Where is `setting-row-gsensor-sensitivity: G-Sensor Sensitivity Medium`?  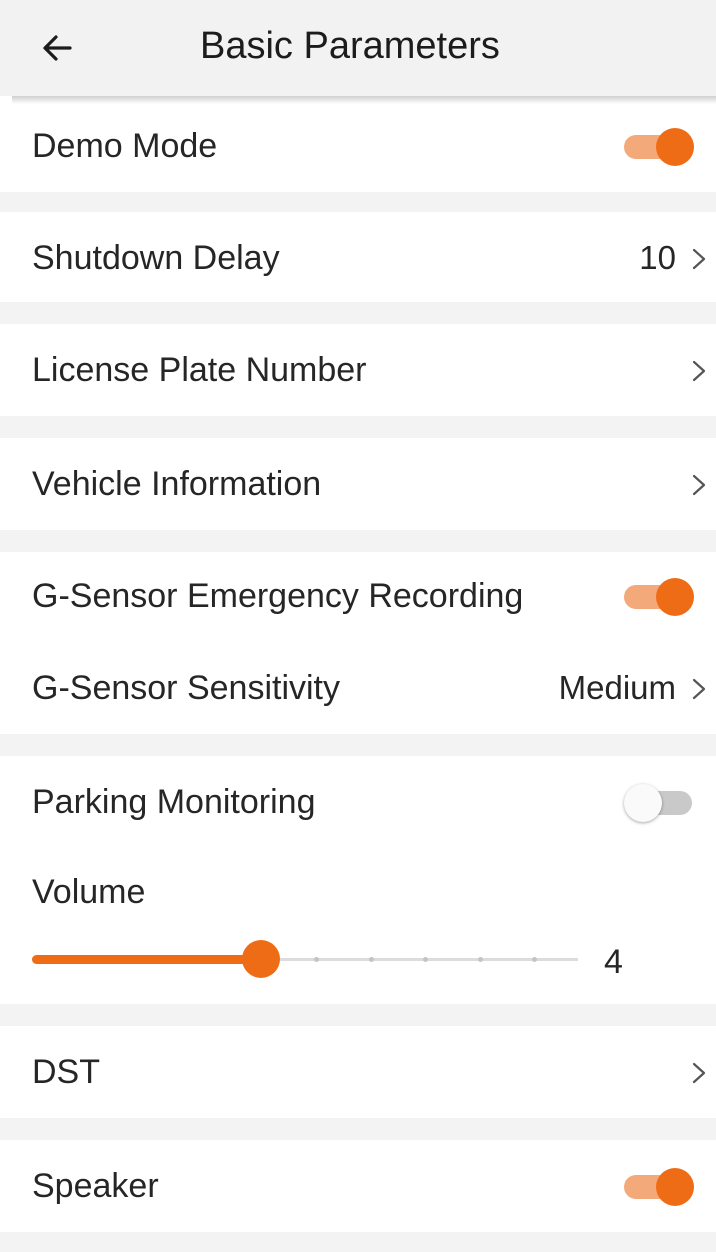
setting-row-gsensor-sensitivity: G-Sensor Sensitivity Medium is located at coordinates (358, 688).